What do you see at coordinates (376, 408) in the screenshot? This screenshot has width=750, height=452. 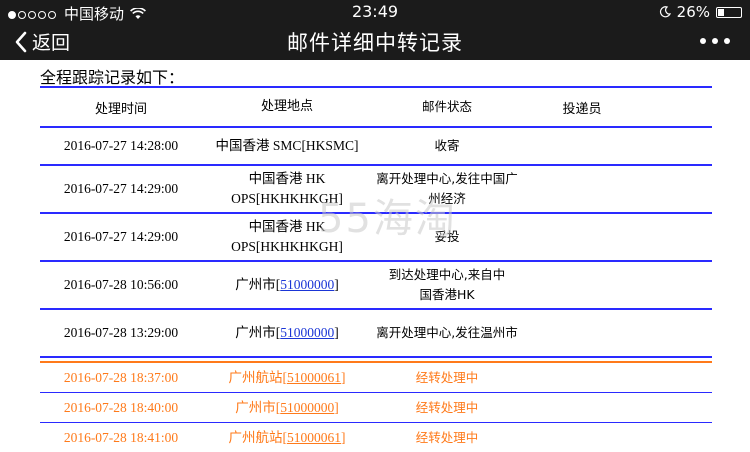 I see `table-row-highlighted: 2016-07-28 18:40:00 广州市[51000000] 经转处理中` at bounding box center [376, 408].